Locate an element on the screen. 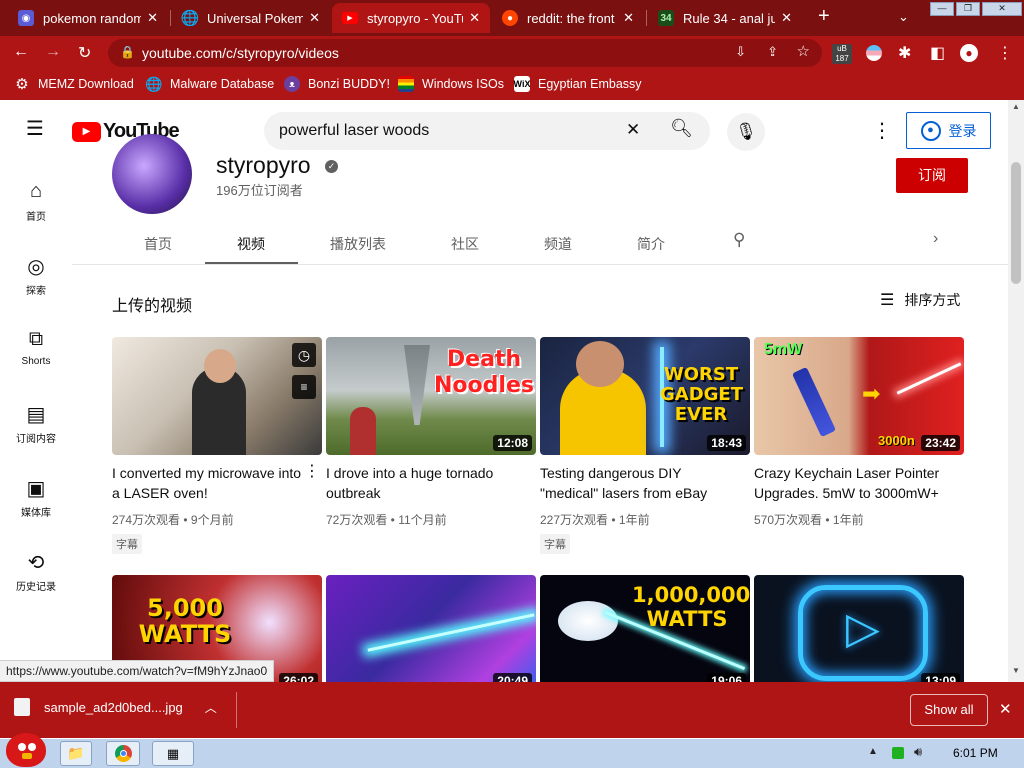 This screenshot has width=1024, height=769. taskbar-clock: 6:01 PM is located at coordinates (975, 753).